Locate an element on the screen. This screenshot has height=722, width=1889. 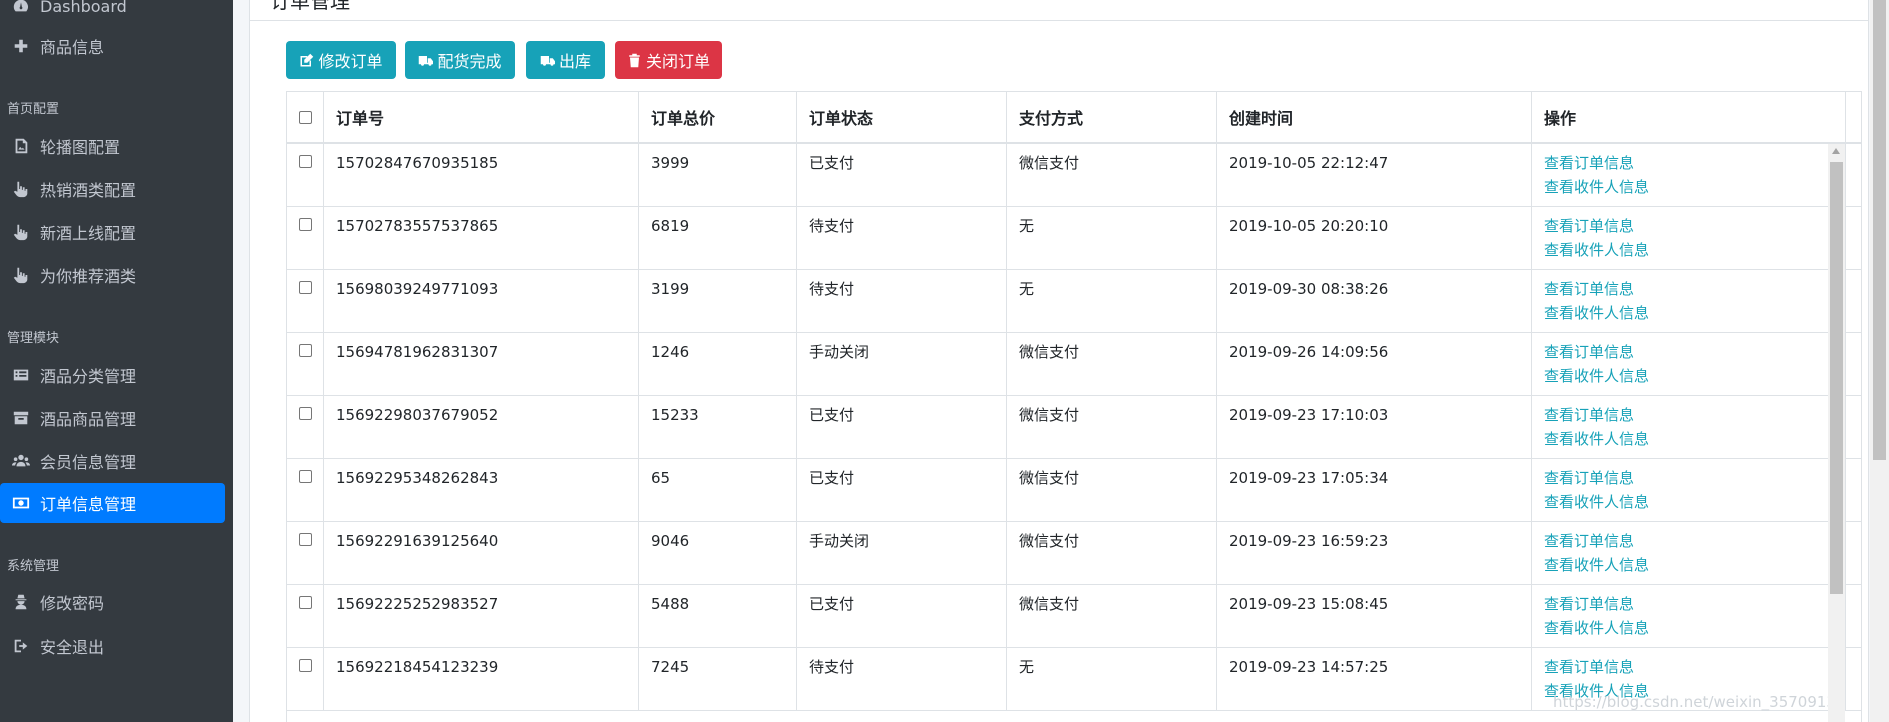
sidebar-item-orders: 订单信息管理 is located at coordinates (112, 503).